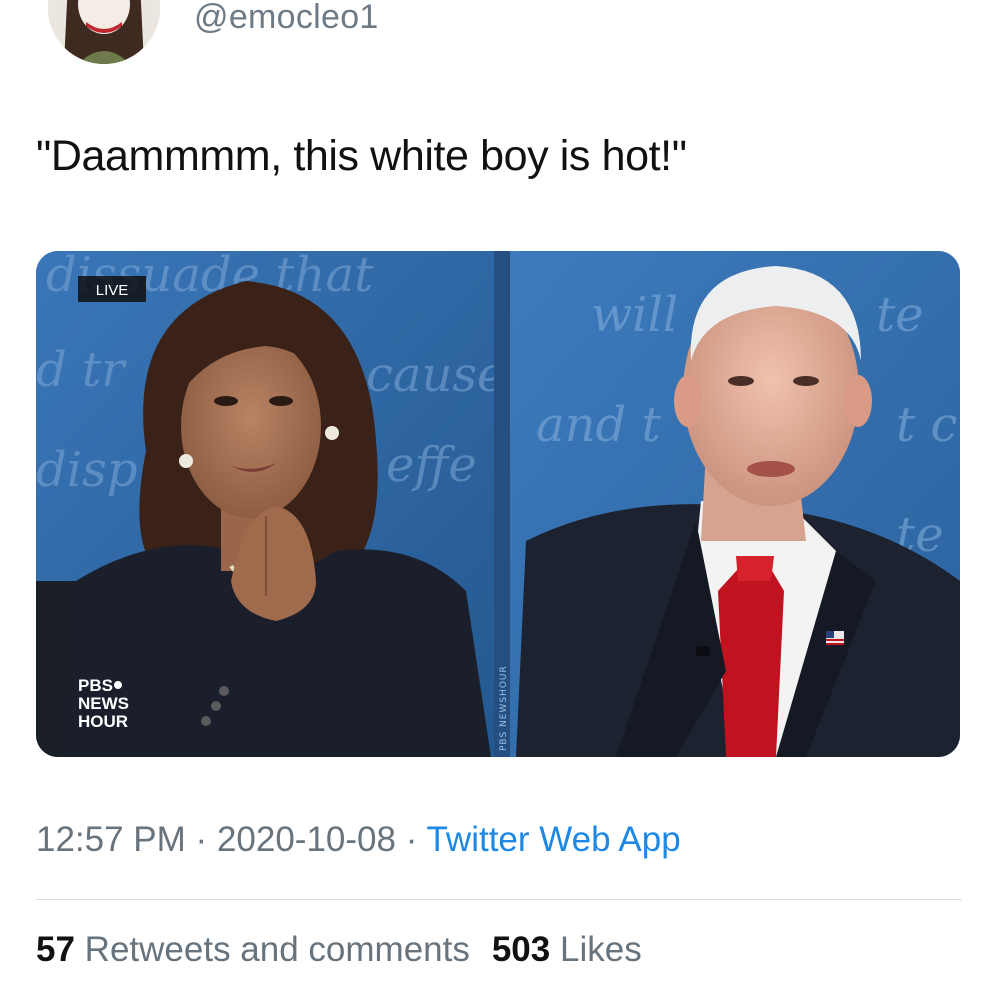 This screenshot has height=1000, width=1000. I want to click on engagement-stats: 57 Retweets and comments 503 Likes, so click(339, 950).